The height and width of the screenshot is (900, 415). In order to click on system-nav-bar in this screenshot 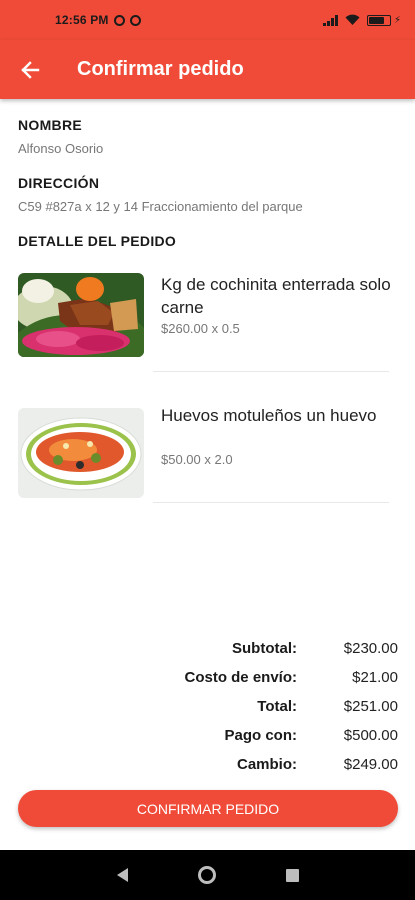, I will do `click(207, 875)`.